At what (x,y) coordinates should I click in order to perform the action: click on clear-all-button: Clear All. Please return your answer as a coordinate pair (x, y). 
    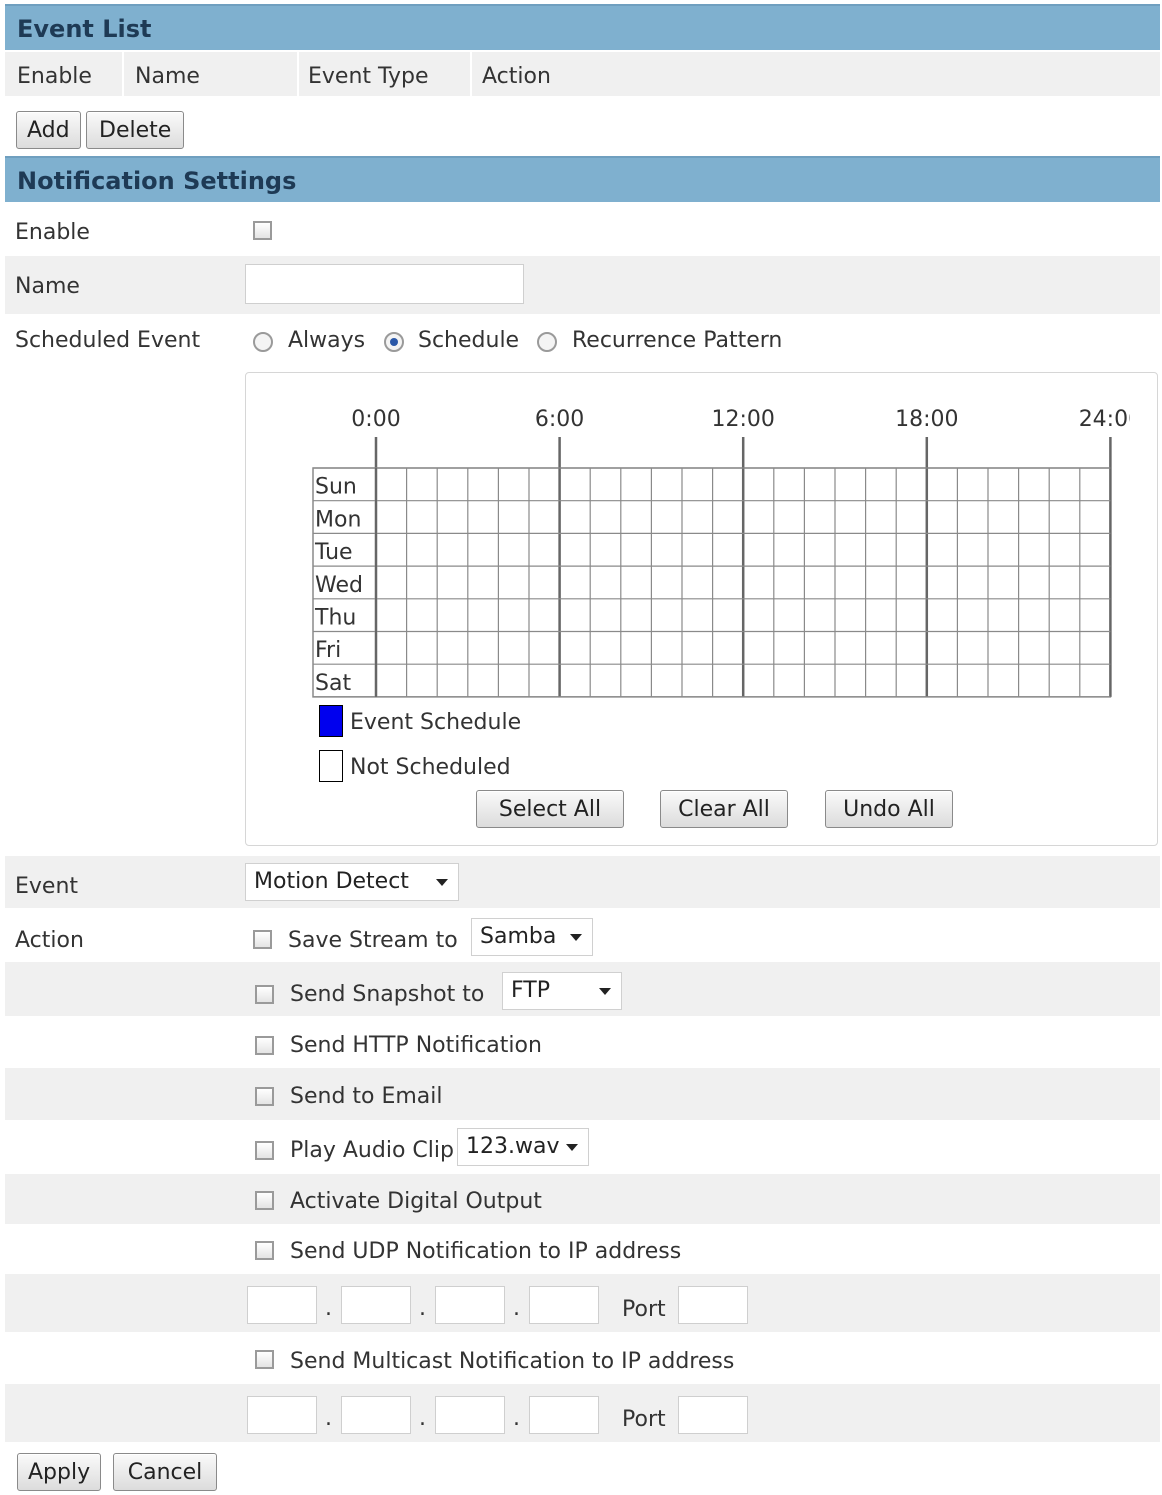
    Looking at the image, I should click on (724, 809).